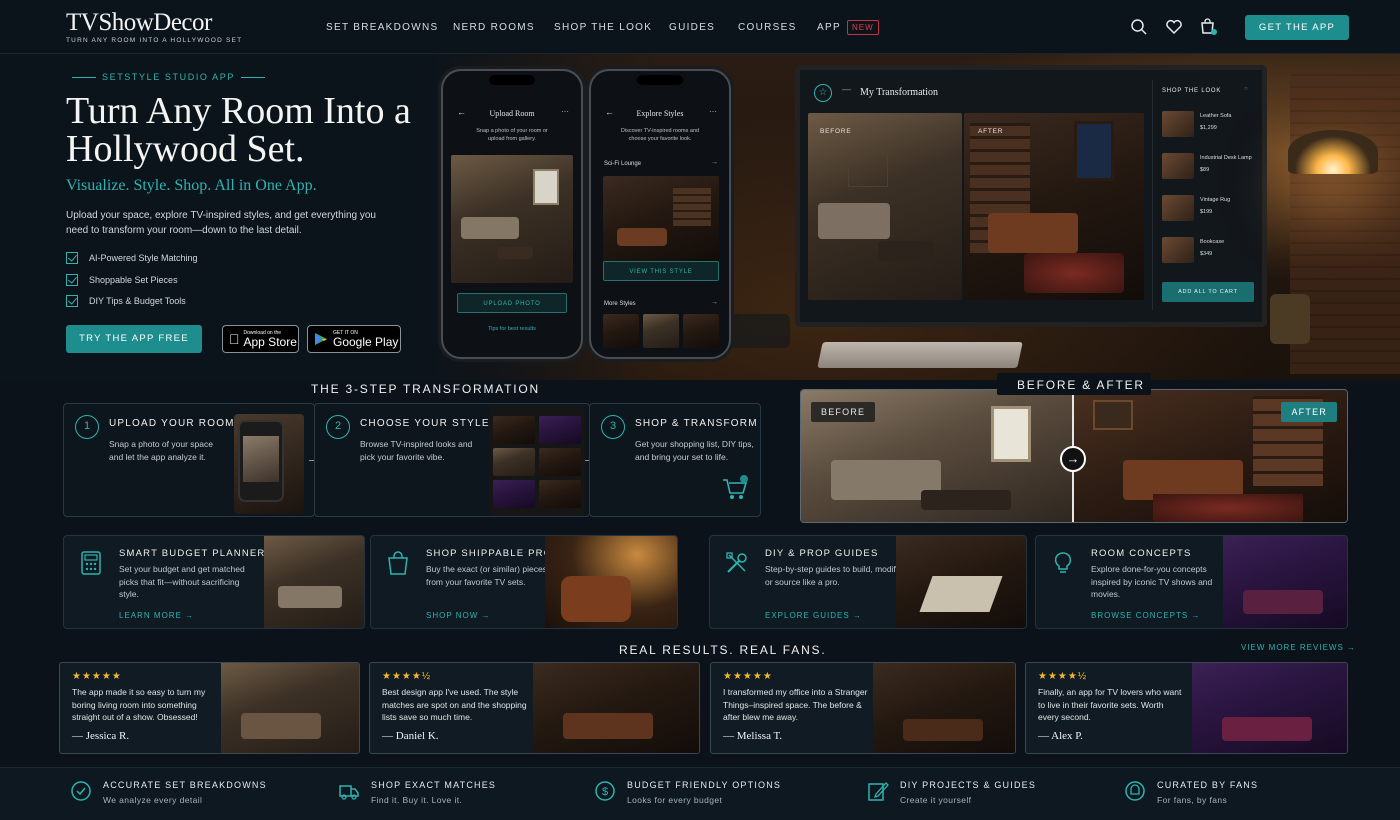 The height and width of the screenshot is (820, 1400). I want to click on review-author: — Jessica R., so click(101, 736).